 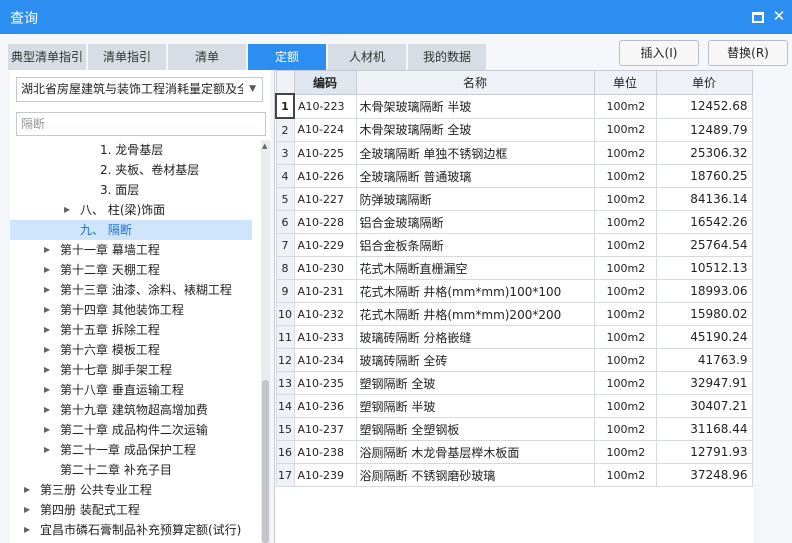 I want to click on cell-price: 25764.54, so click(x=704, y=245).